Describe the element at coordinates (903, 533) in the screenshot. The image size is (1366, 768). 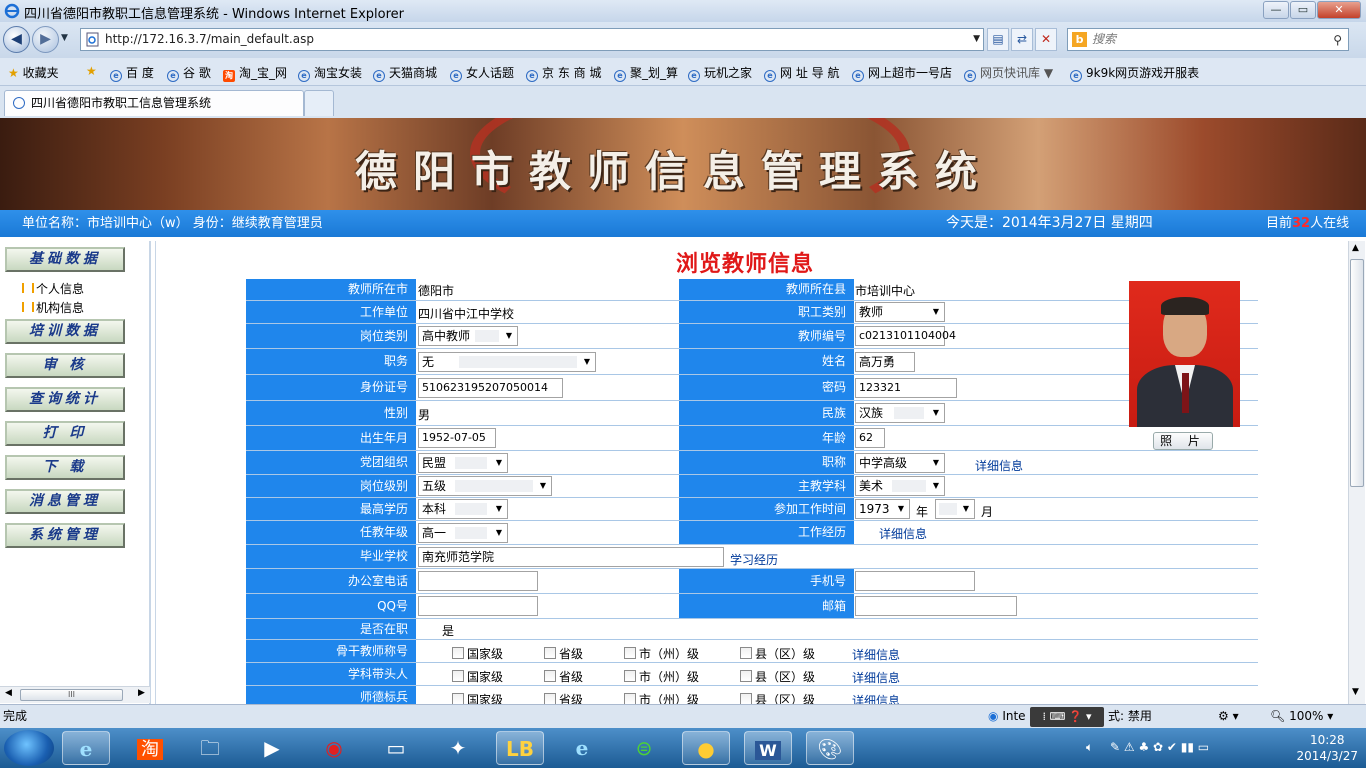
I see `work-exp-detail-link: 详细信息` at that location.